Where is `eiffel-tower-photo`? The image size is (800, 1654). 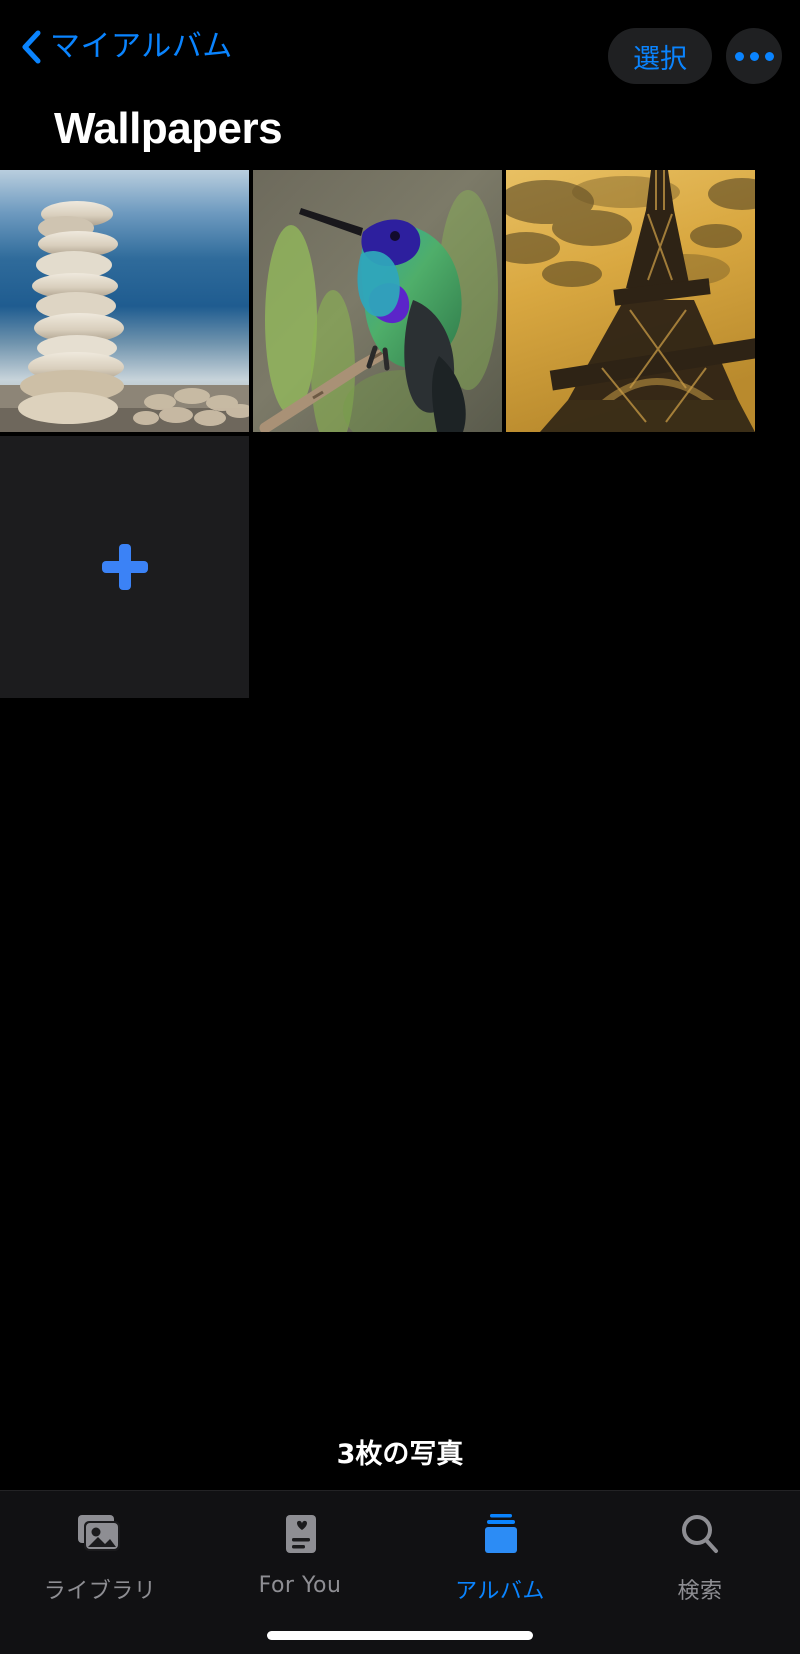
eiffel-tower-photo is located at coordinates (630, 301).